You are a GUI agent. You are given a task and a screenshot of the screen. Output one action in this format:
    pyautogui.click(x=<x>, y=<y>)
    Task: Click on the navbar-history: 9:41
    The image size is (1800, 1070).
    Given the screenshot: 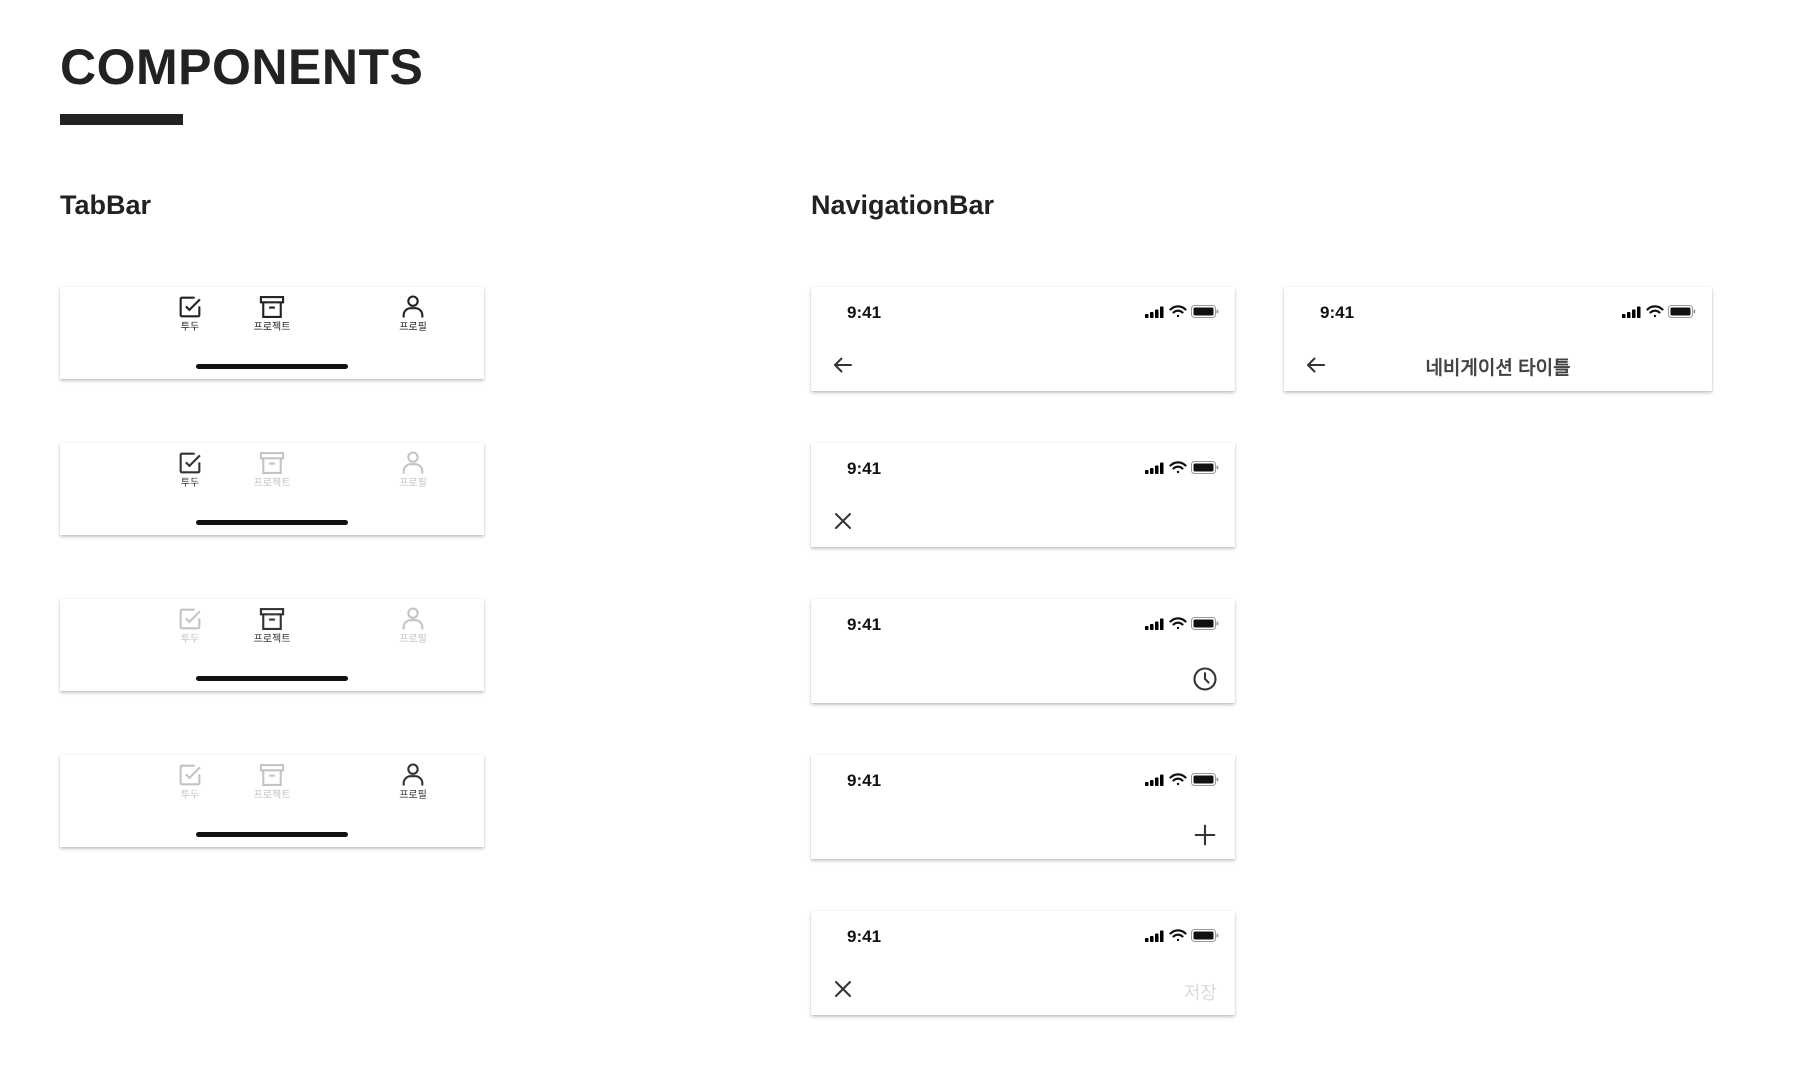 What is the action you would take?
    pyautogui.click(x=1023, y=651)
    